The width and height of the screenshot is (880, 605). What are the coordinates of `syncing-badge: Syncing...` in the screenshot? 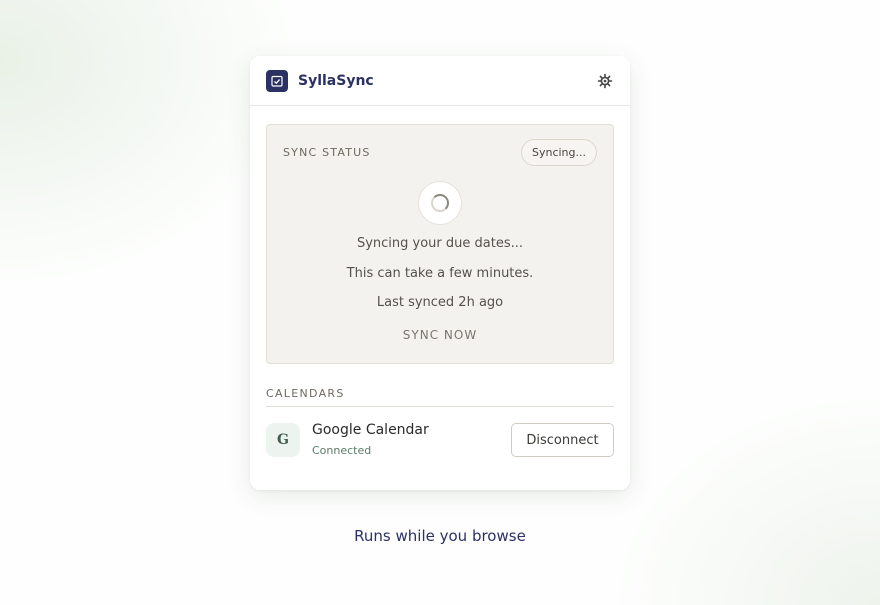 It's located at (558, 152).